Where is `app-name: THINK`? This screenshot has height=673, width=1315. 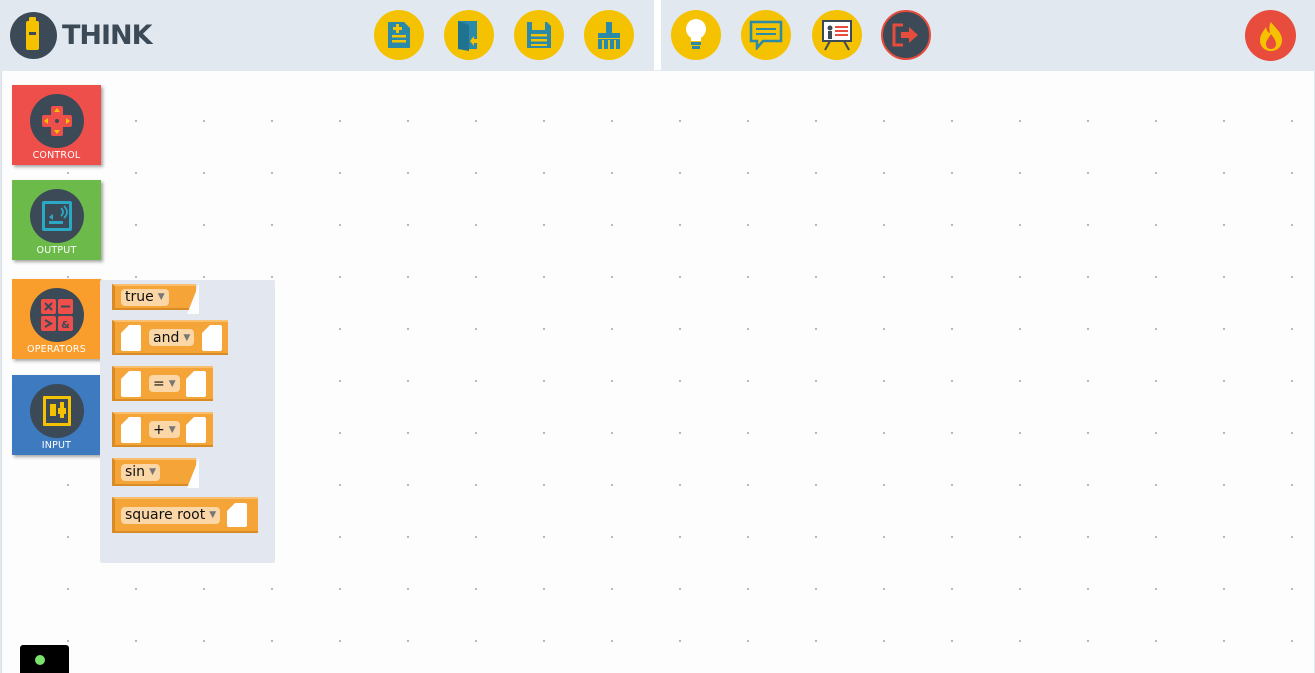
app-name: THINK is located at coordinates (107, 35).